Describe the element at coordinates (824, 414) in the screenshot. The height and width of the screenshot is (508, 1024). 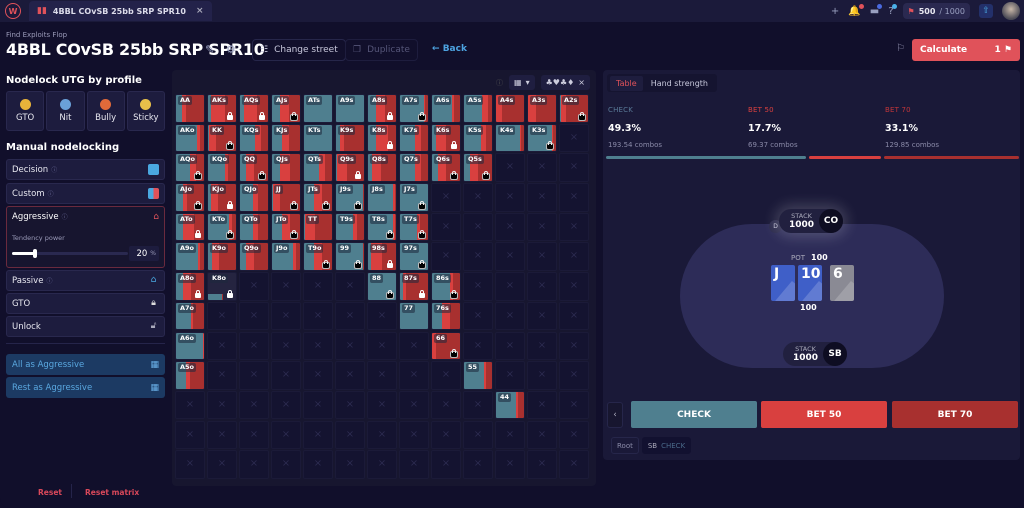
I see `action-bet50-button: BET 50` at that location.